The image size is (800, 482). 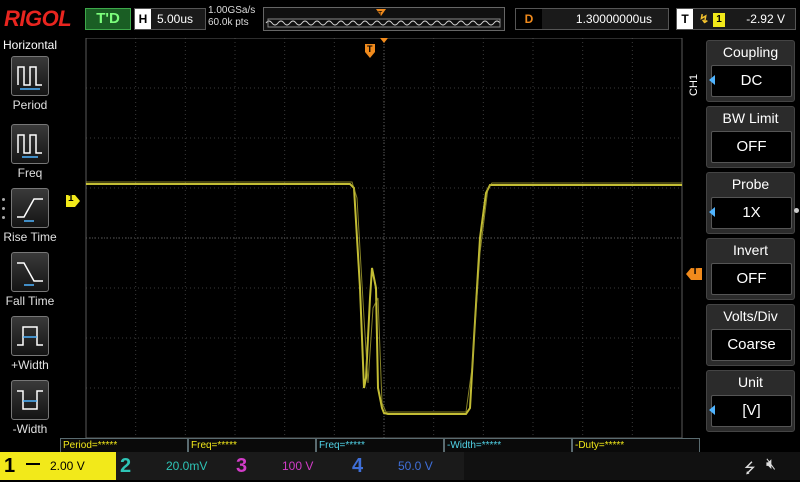 I want to click on trigger-channel: 1, so click(x=719, y=19).